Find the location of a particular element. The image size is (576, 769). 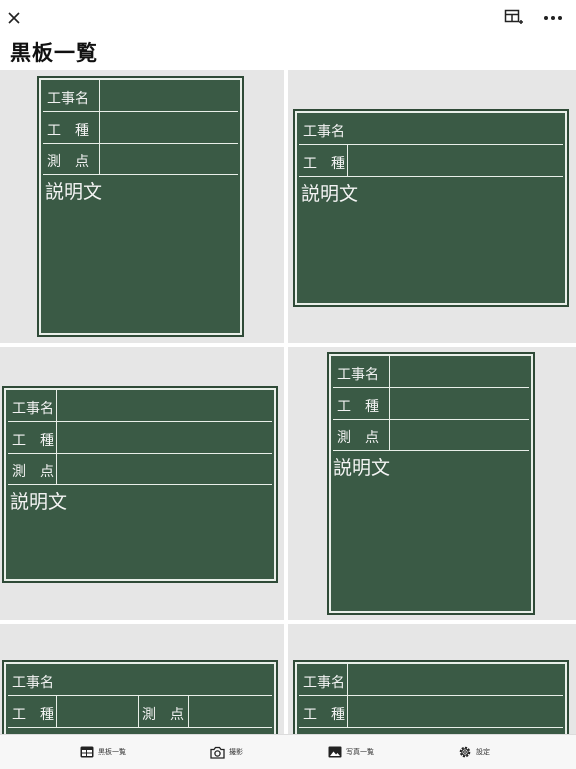

tab-label: 撮影 is located at coordinates (236, 752).